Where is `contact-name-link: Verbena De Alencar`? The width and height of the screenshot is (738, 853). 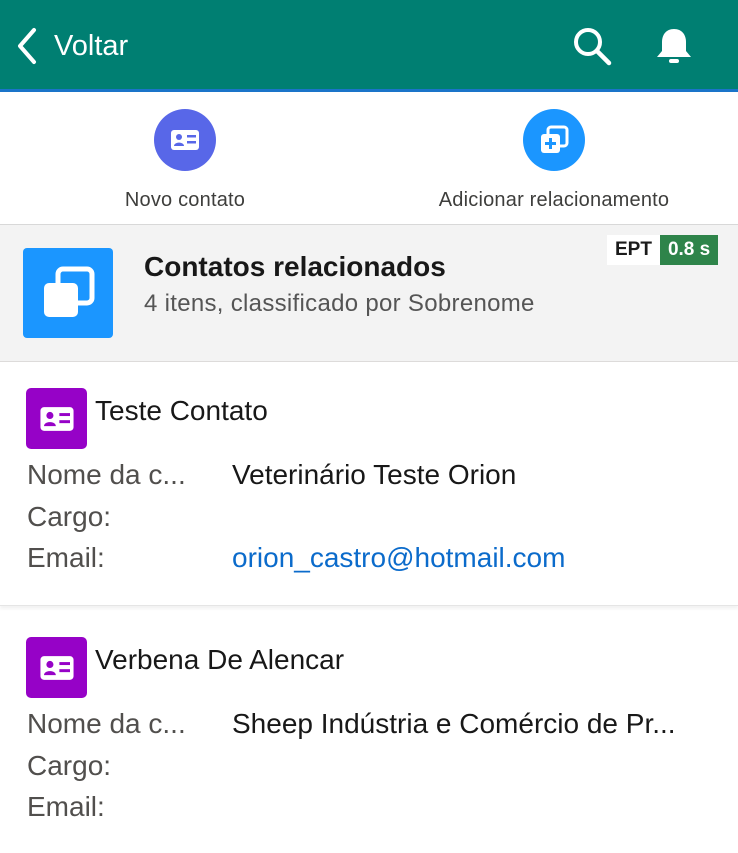
contact-name-link: Verbena De Alencar is located at coordinates (219, 660).